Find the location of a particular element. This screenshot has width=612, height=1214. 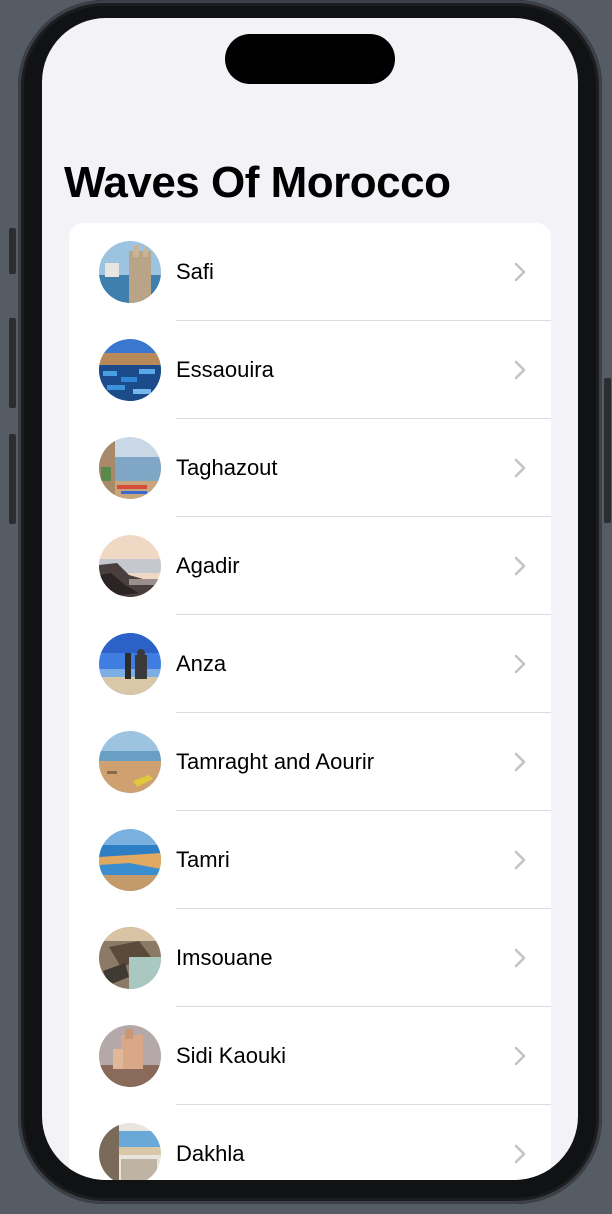

list-item-agadir: Agadir is located at coordinates (310, 566).